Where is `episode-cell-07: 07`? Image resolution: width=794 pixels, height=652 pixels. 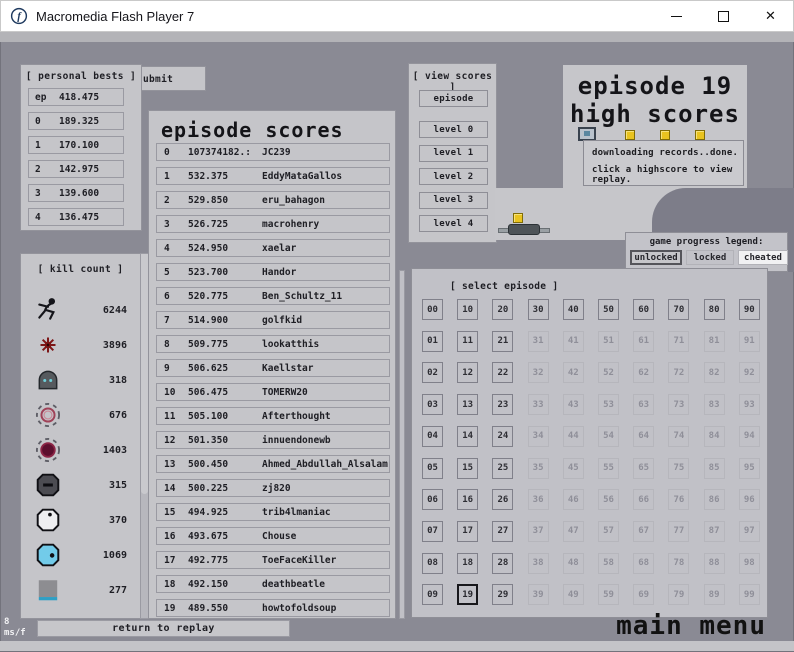 episode-cell-07: 07 is located at coordinates (432, 531).